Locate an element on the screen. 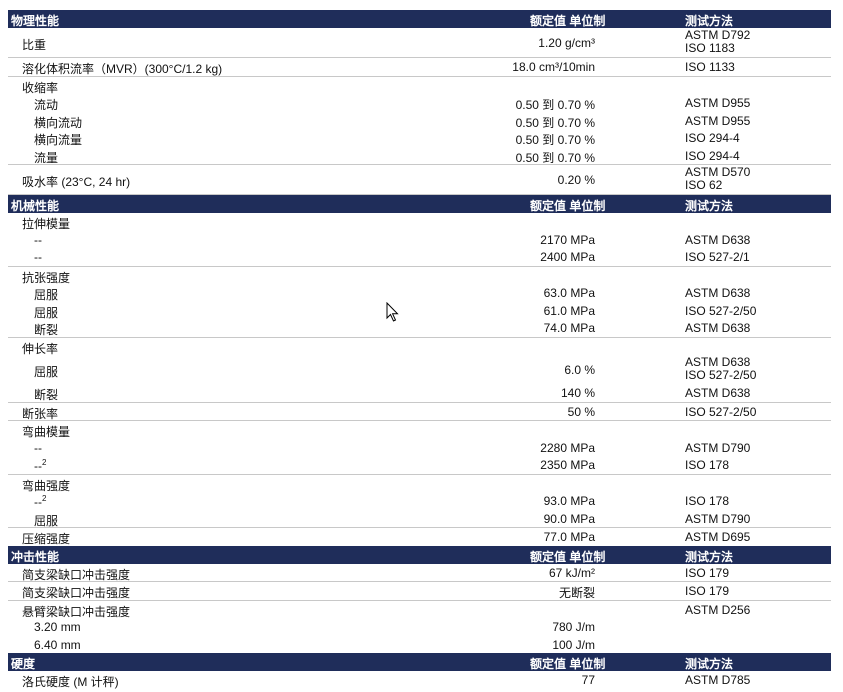  property-value: 6.0 % is located at coordinates (579, 370).